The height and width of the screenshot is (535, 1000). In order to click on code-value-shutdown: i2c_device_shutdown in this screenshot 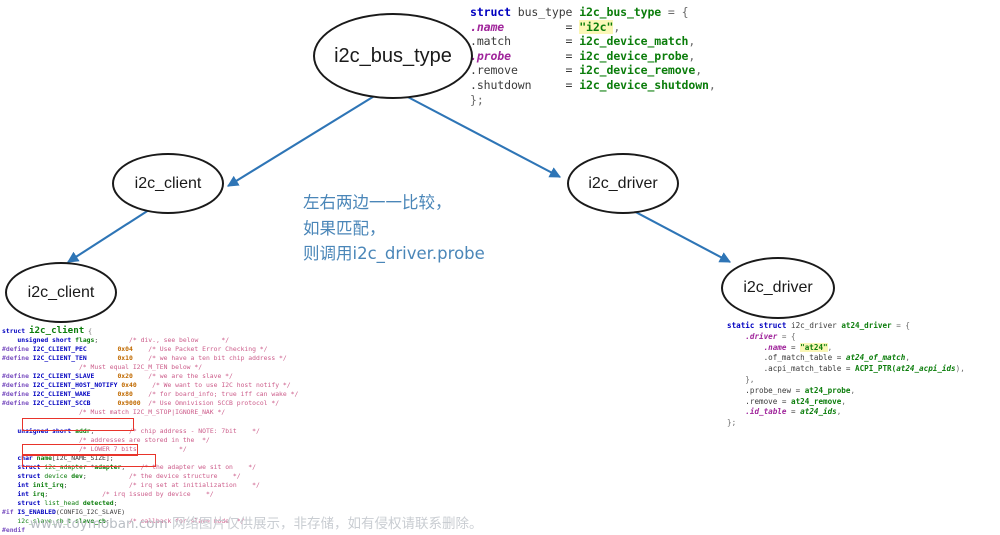, I will do `click(644, 84)`.